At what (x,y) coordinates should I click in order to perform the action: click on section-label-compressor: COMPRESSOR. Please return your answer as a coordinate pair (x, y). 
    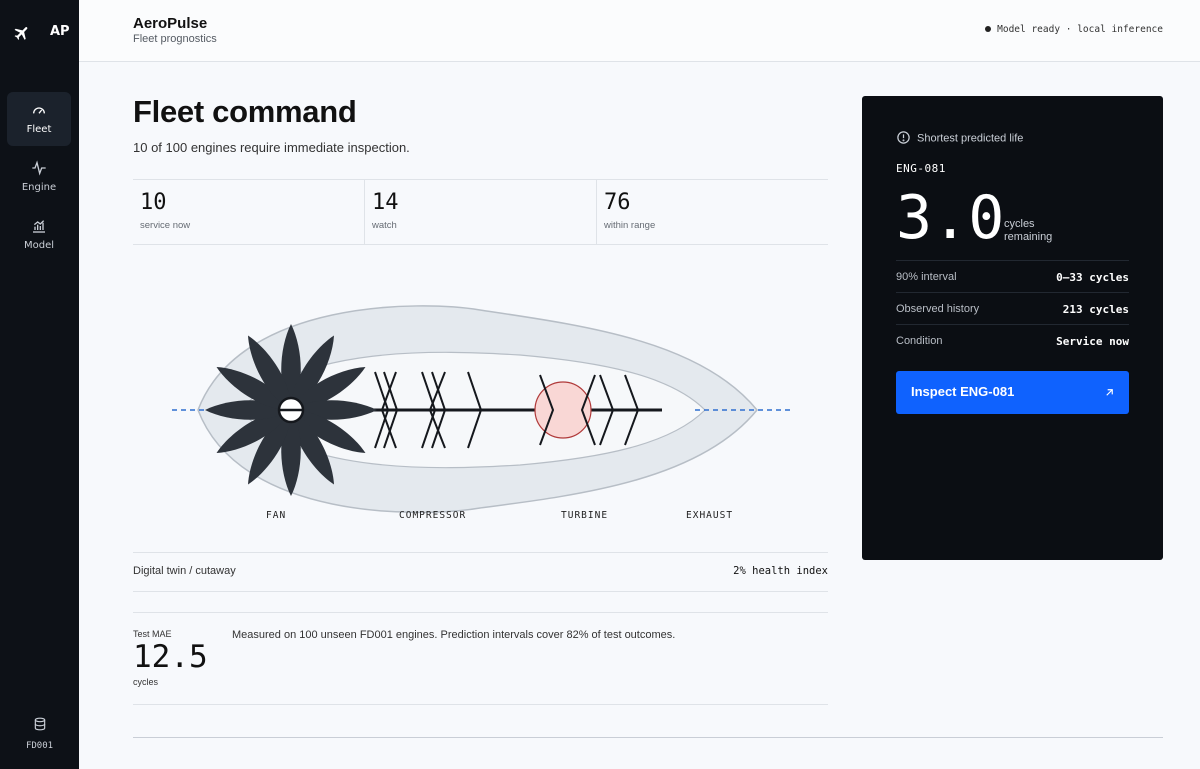
    Looking at the image, I should click on (433, 515).